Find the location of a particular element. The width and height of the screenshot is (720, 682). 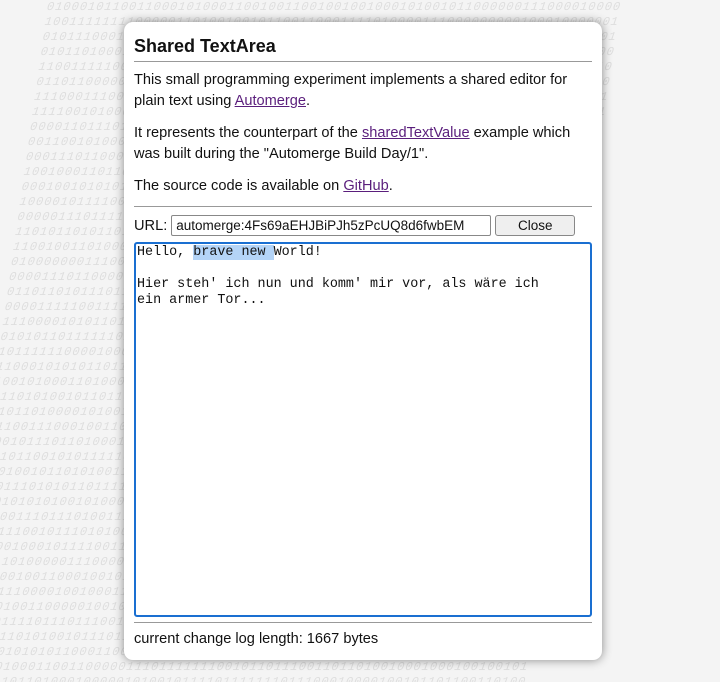

github-link: GitHub is located at coordinates (365, 186).